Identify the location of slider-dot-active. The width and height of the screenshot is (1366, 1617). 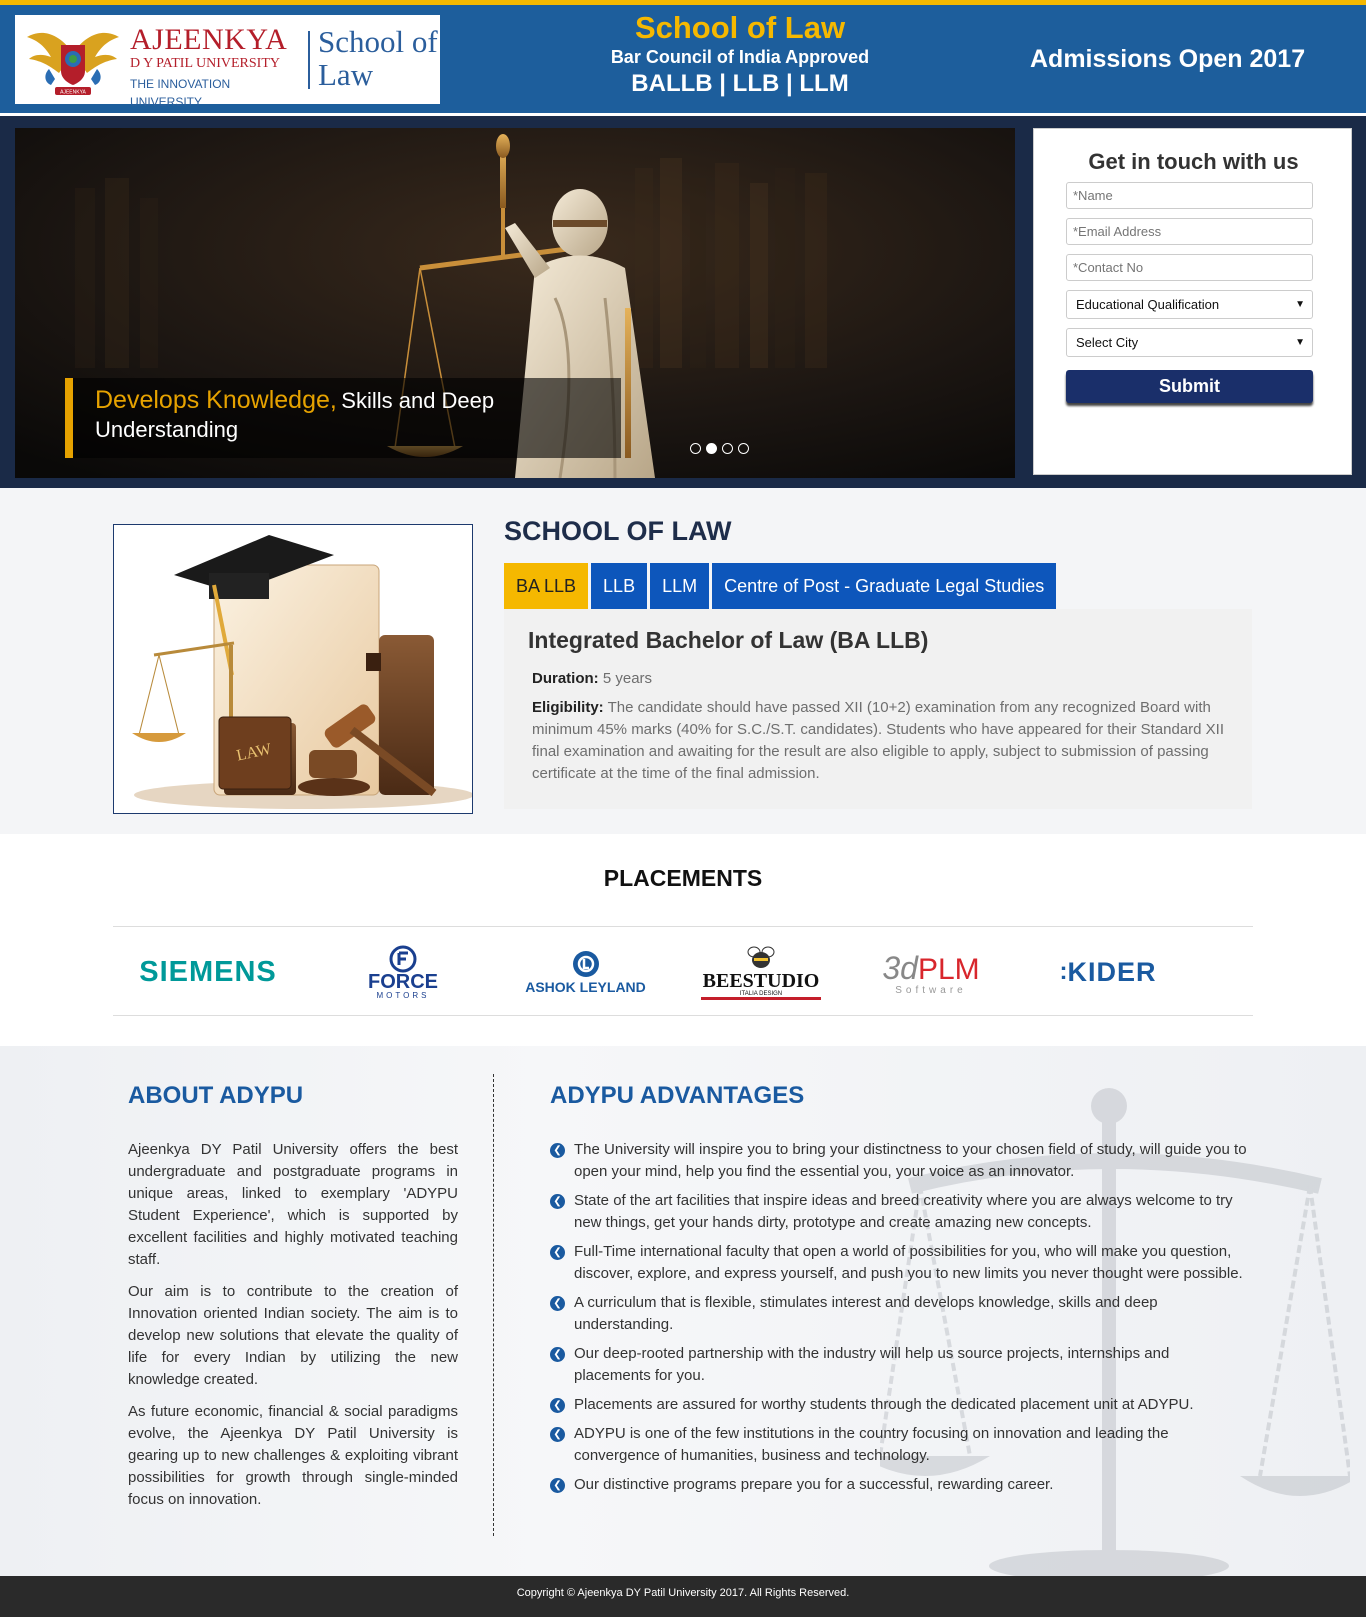
(711, 448).